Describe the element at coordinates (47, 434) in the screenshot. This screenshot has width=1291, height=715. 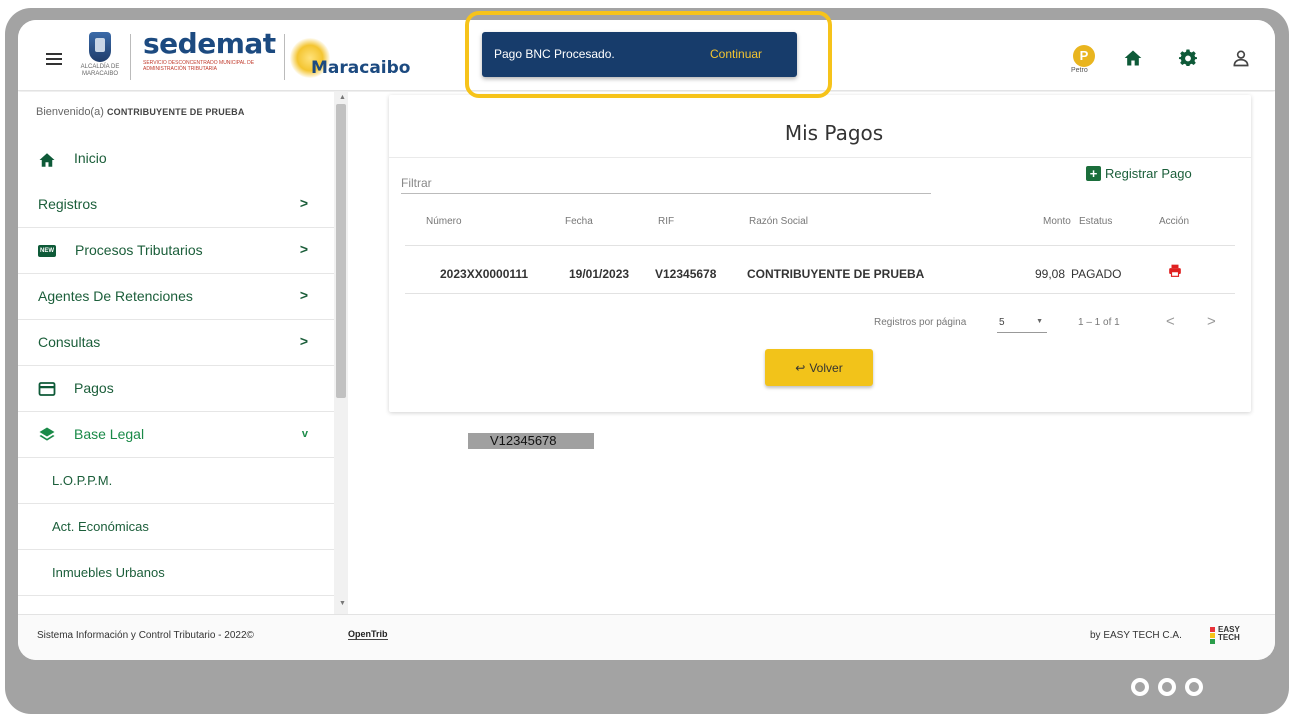
I see `layers-icon` at that location.